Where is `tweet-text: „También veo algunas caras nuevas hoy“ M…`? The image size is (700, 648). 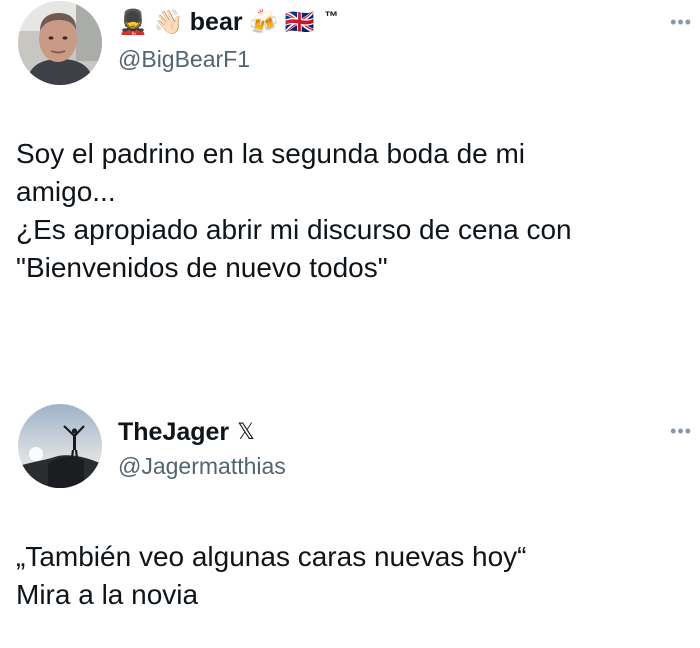 tweet-text: „También veo algunas caras nuevas hoy“ M… is located at coordinates (351, 576).